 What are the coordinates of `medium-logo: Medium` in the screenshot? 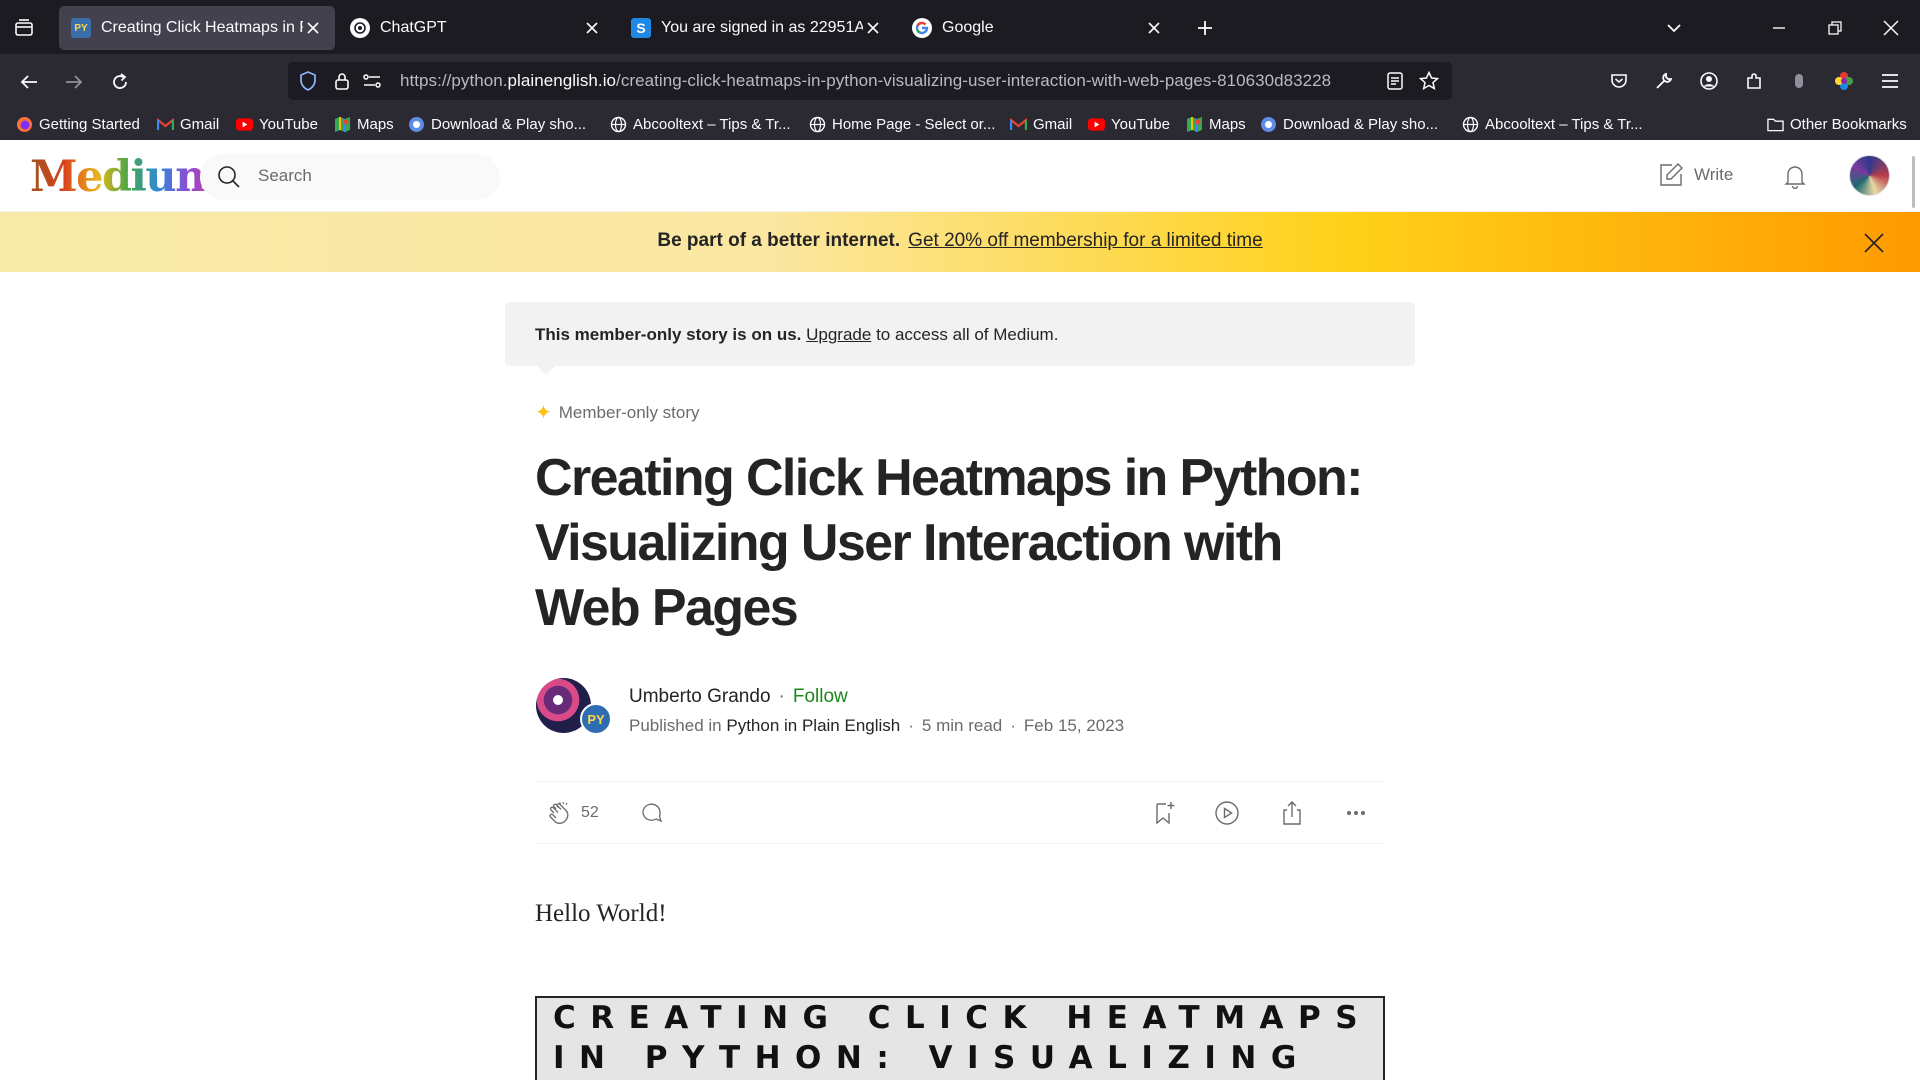 It's located at (125, 177).